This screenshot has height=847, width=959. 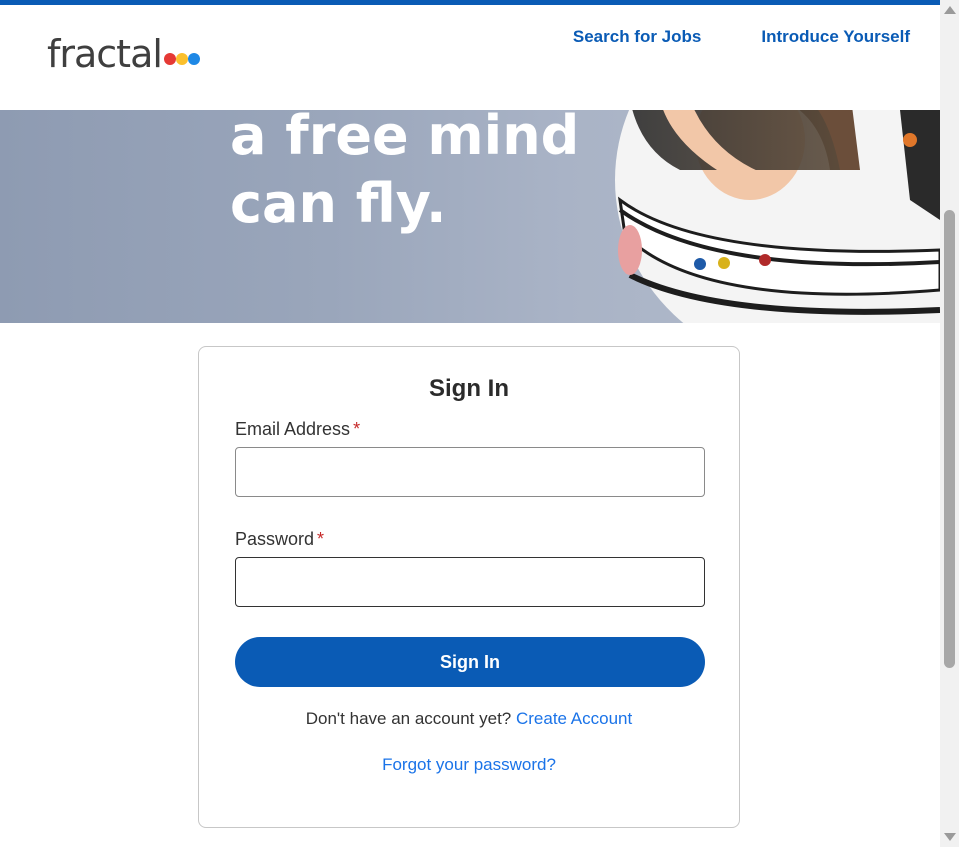 I want to click on hero-tagline: a free mind can fly., so click(x=404, y=174).